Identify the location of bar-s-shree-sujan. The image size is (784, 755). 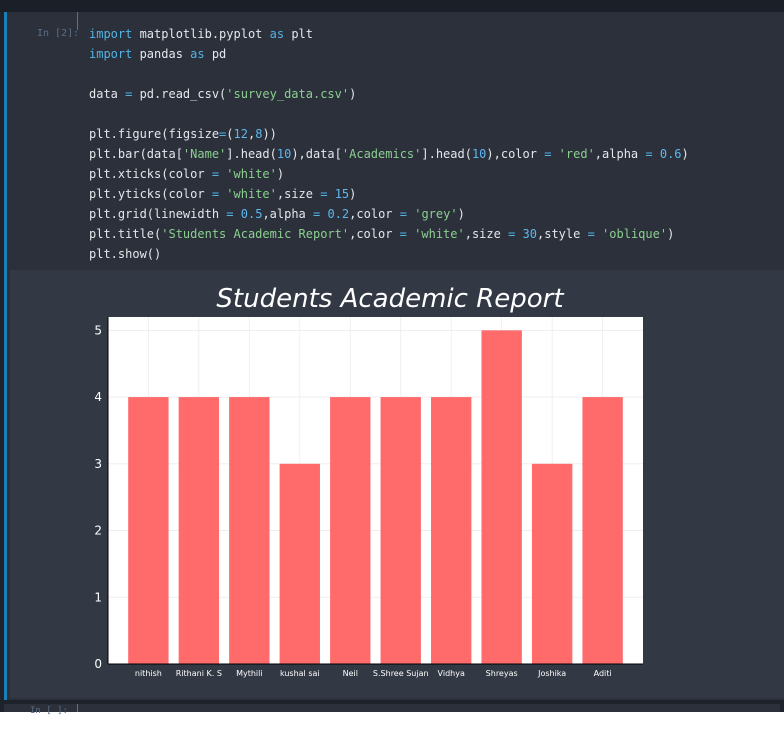
(400, 530).